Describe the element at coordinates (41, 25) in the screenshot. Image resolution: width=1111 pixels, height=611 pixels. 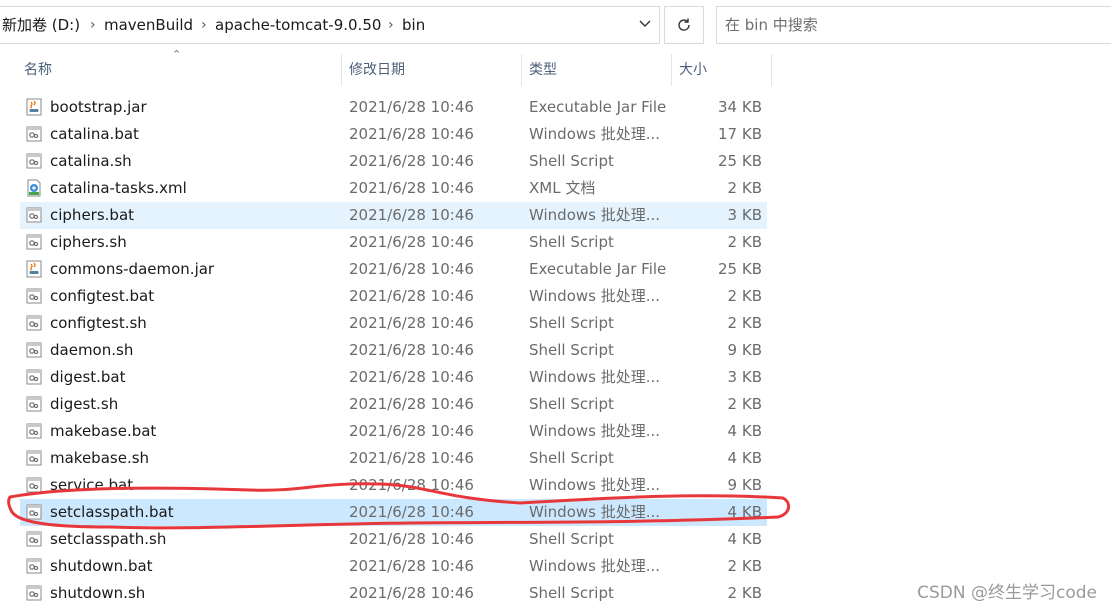
I see `breadcrumb-drive: 新加卷 (D:)` at that location.